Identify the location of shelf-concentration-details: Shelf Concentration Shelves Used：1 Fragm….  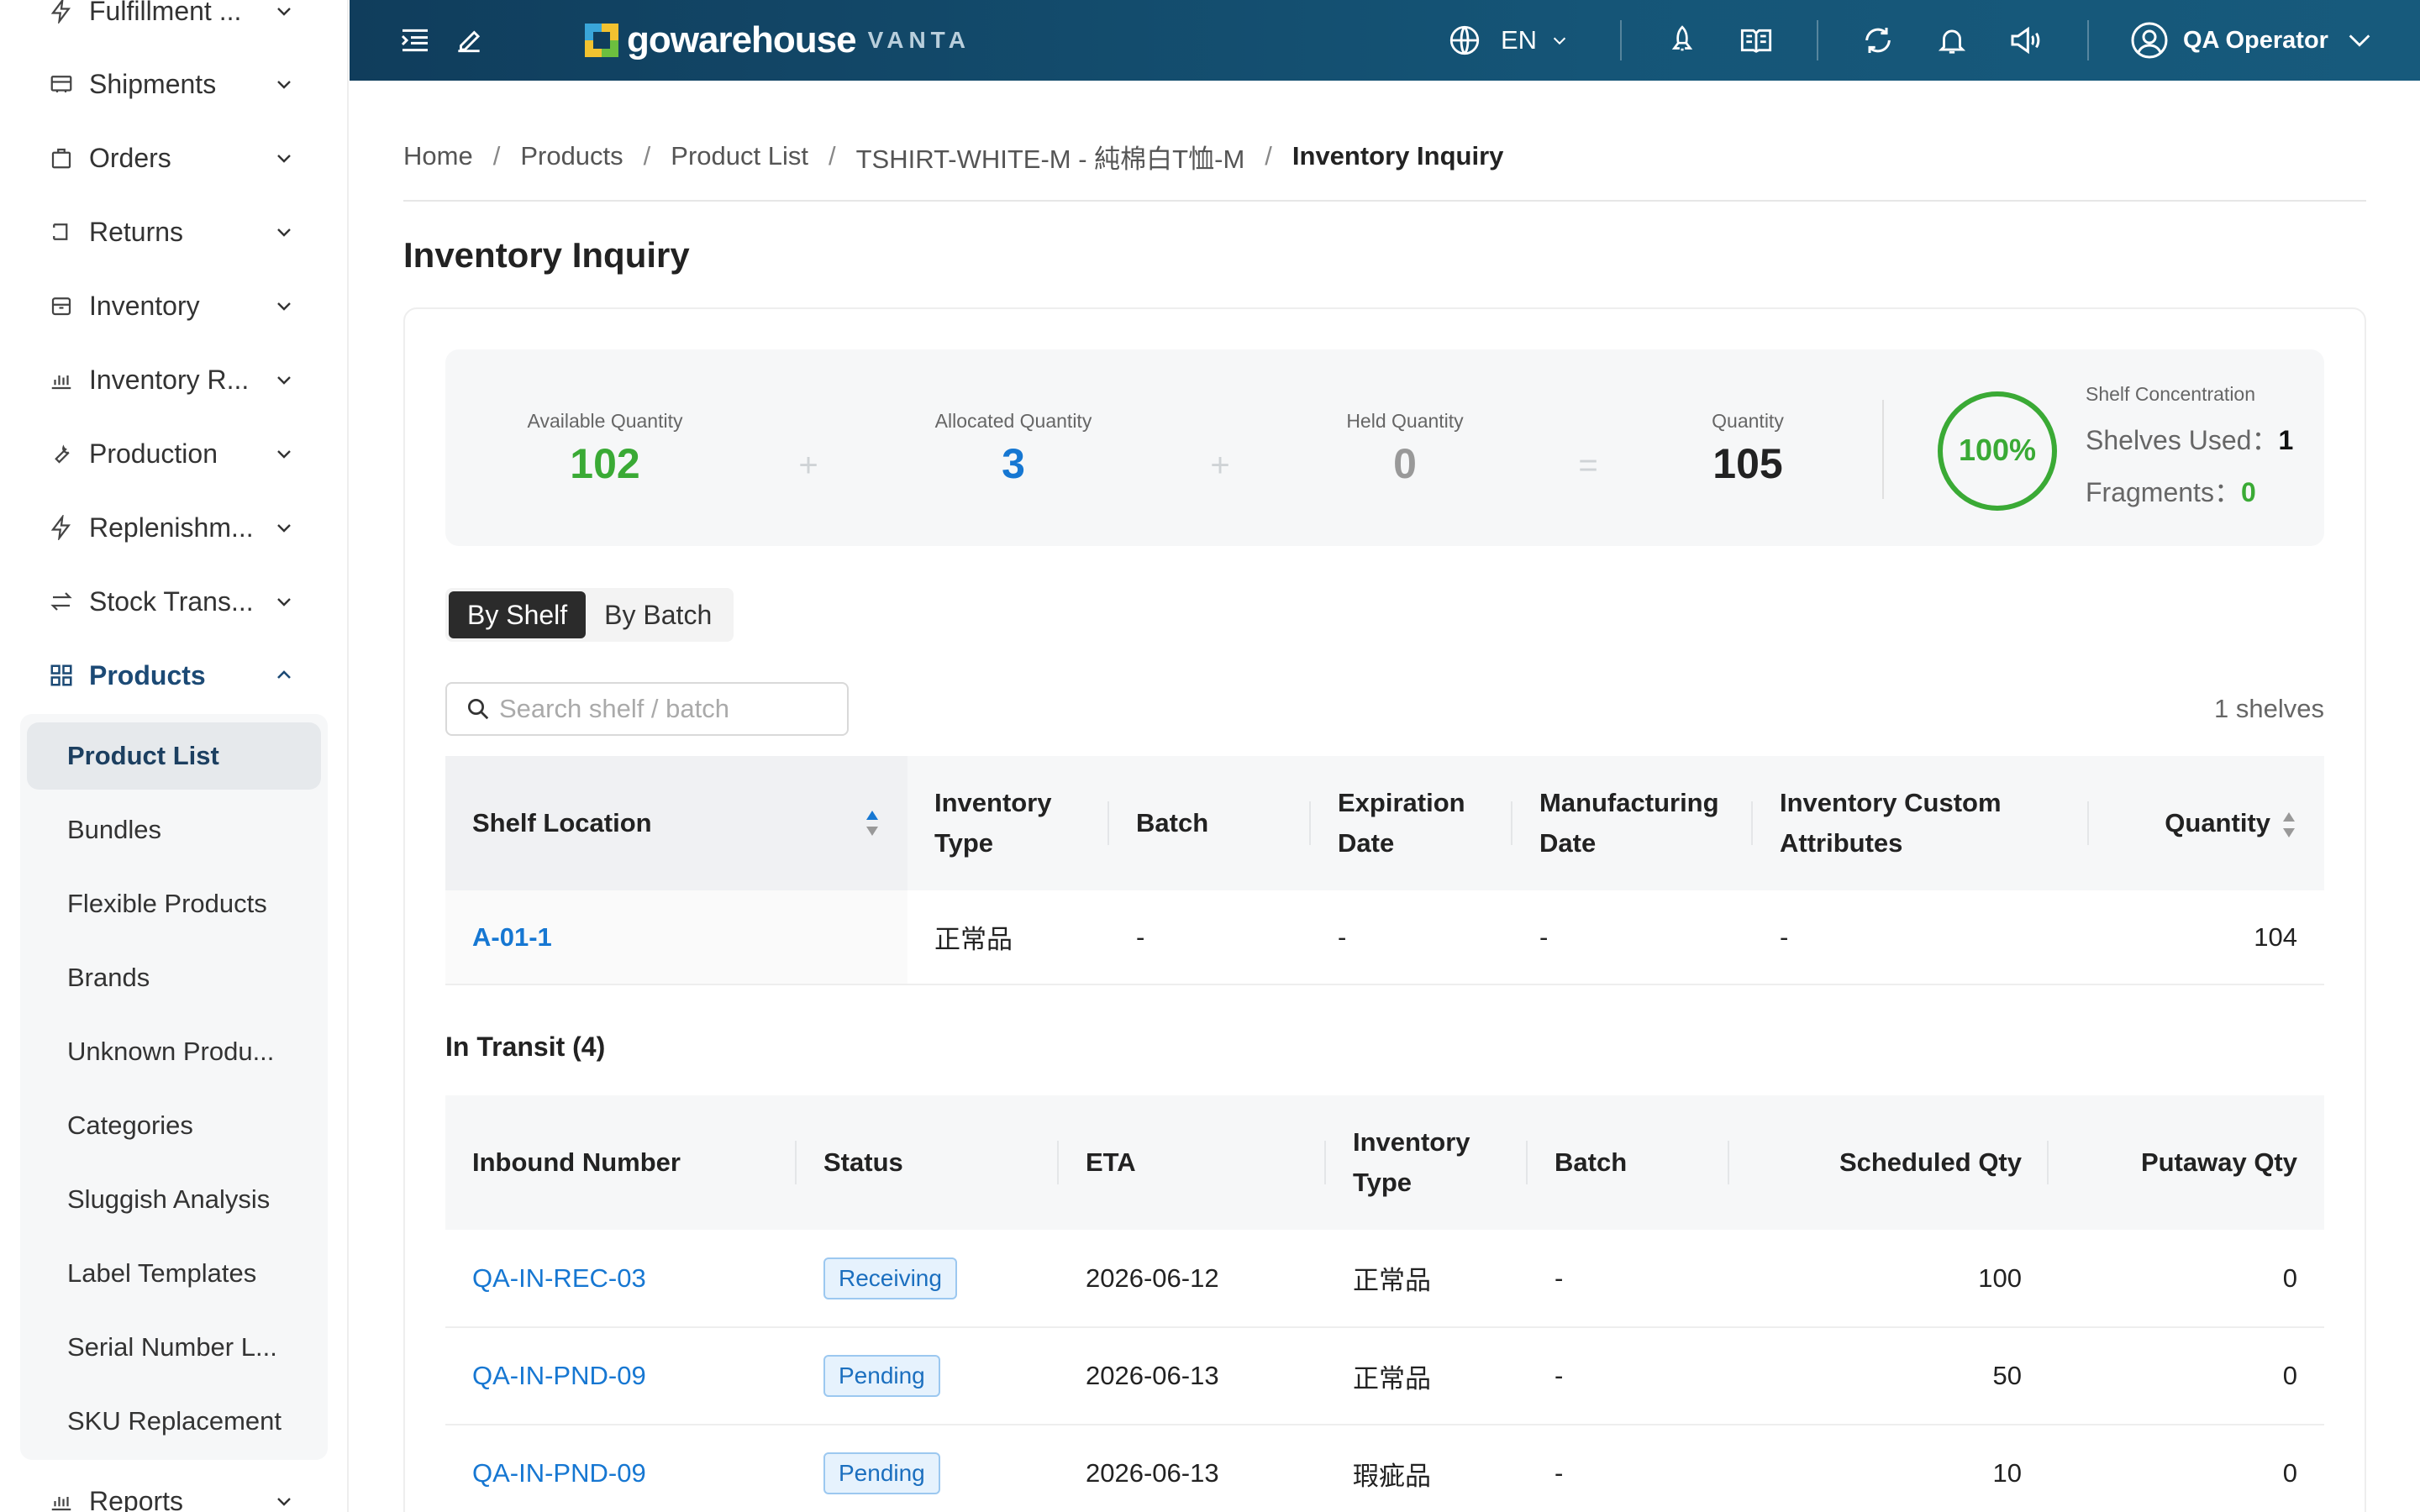
(2189, 446).